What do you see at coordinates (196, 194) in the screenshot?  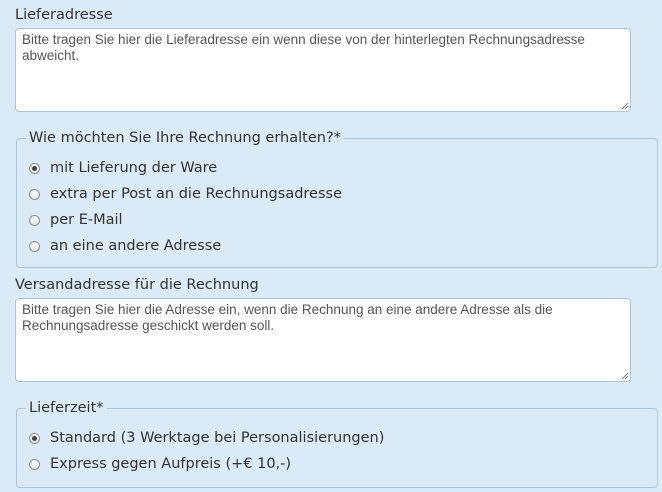 I see `radio-label: extra per Post an die Rechnungsadresse` at bounding box center [196, 194].